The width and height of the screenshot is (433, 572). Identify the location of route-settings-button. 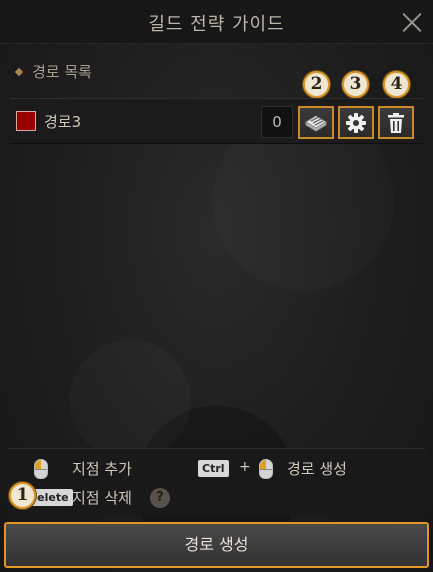
(356, 122).